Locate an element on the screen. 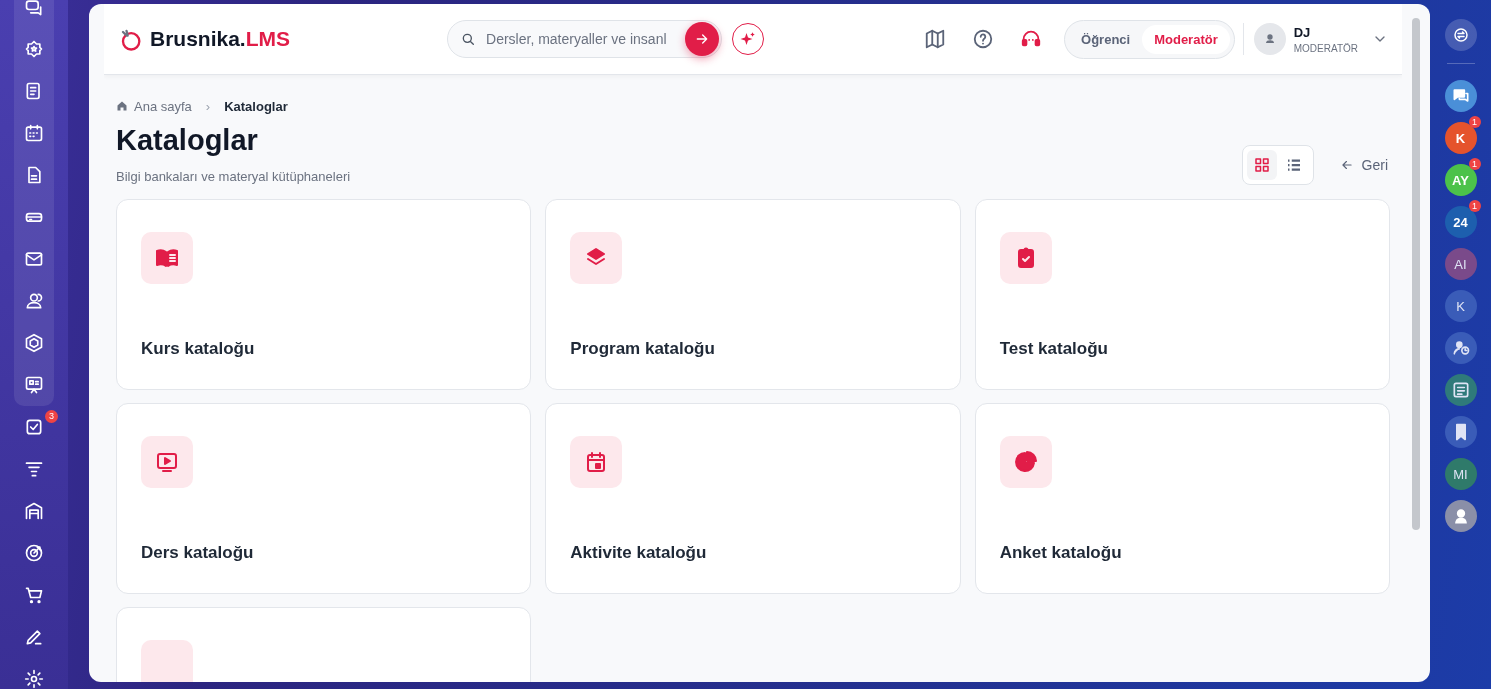 This screenshot has height=689, width=1491. sparkle-button is located at coordinates (748, 39).